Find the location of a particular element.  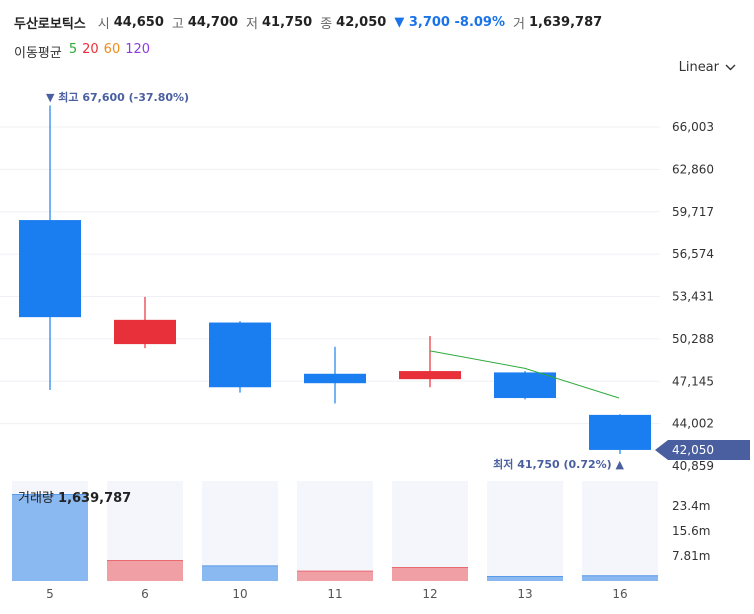

price-tick-label: 66,003 is located at coordinates (693, 127).